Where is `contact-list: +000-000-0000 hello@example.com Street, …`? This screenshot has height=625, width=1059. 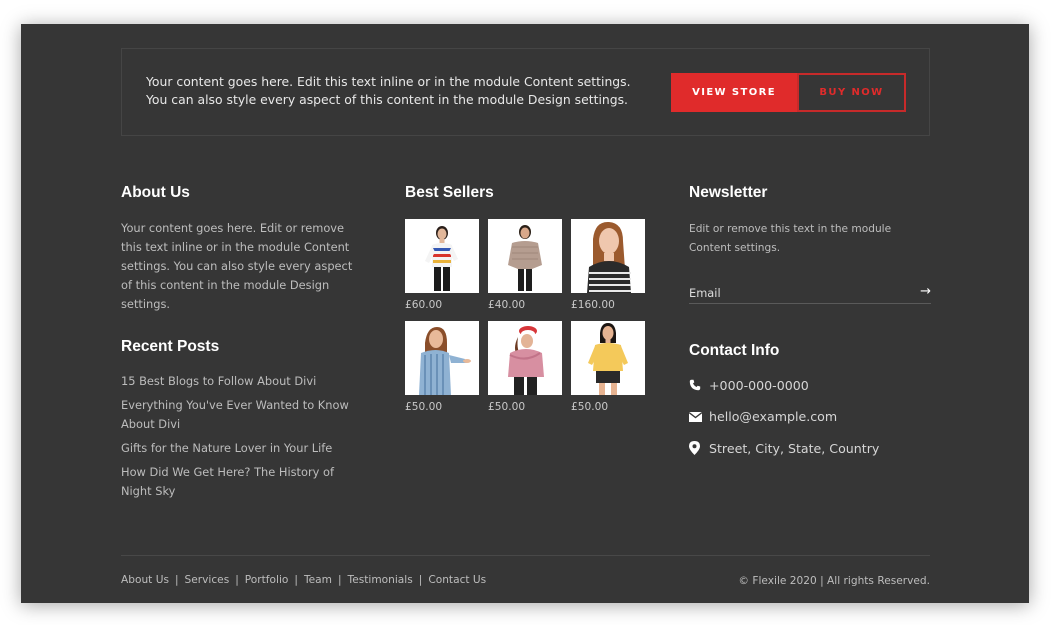 contact-list: +000-000-0000 hello@example.com Street, … is located at coordinates (810, 416).